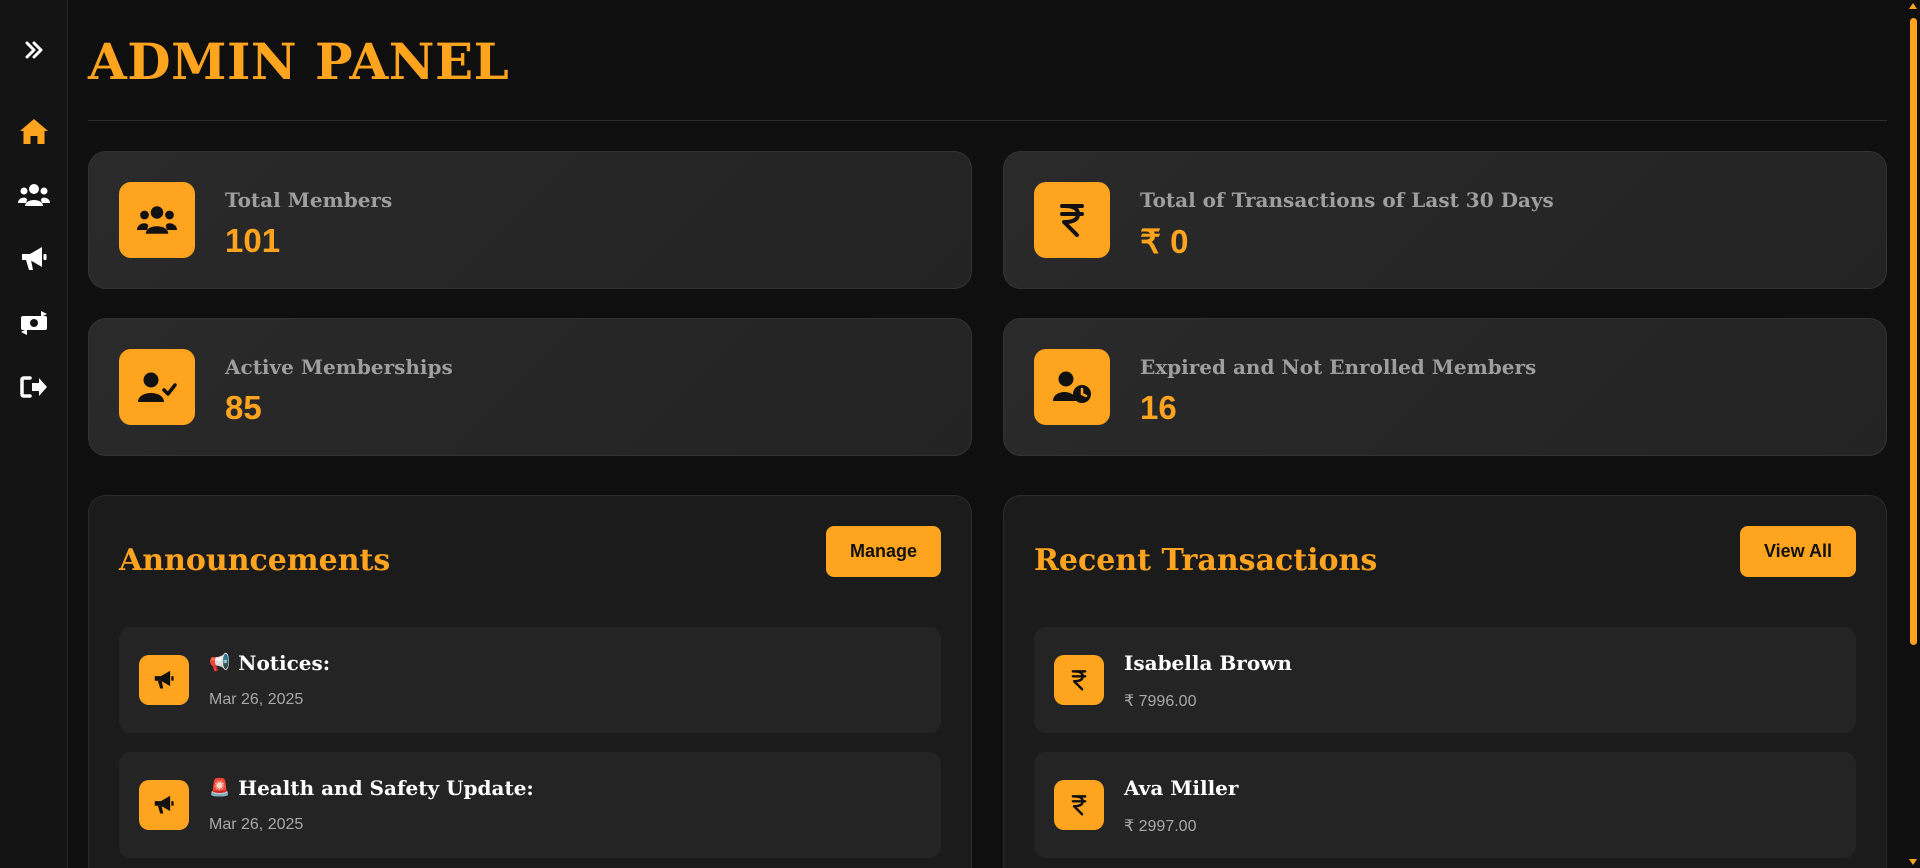 Image resolution: width=1920 pixels, height=868 pixels. Describe the element at coordinates (1160, 701) in the screenshot. I see `transaction-amount: ₹ 7996.00` at that location.